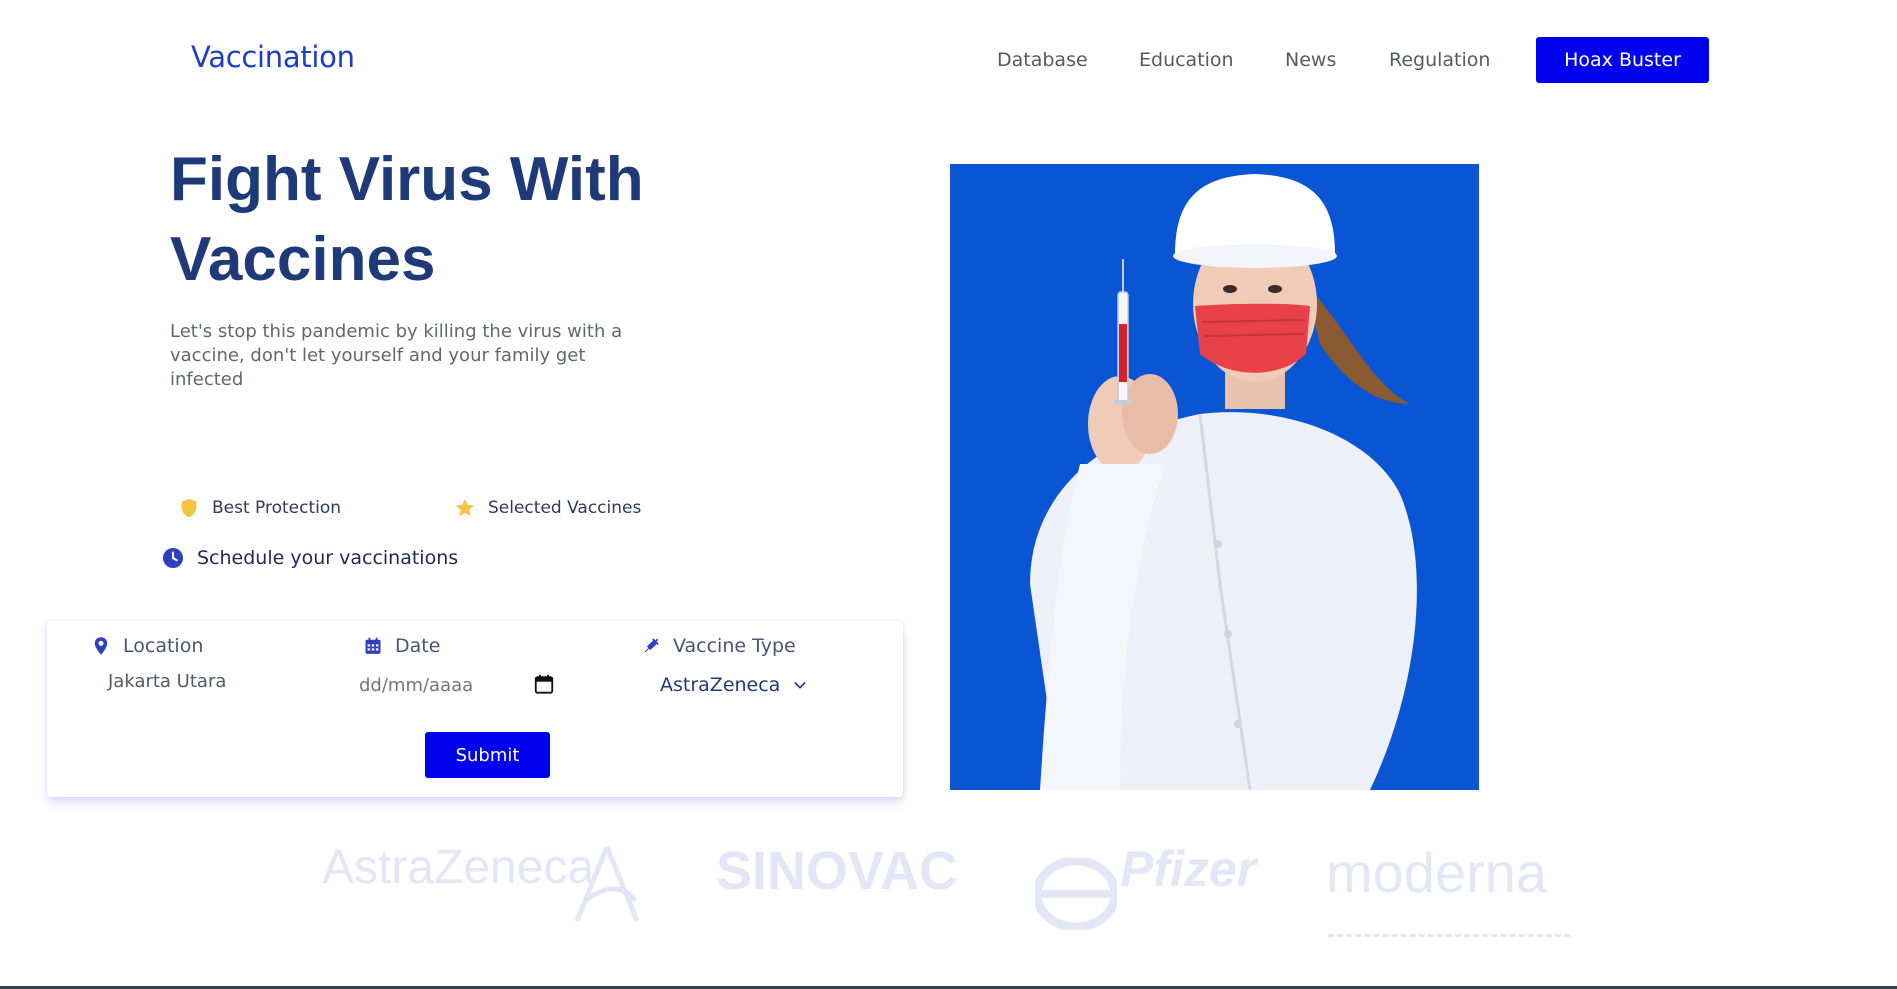  I want to click on hero-title-line2: Vaccines, so click(303, 259).